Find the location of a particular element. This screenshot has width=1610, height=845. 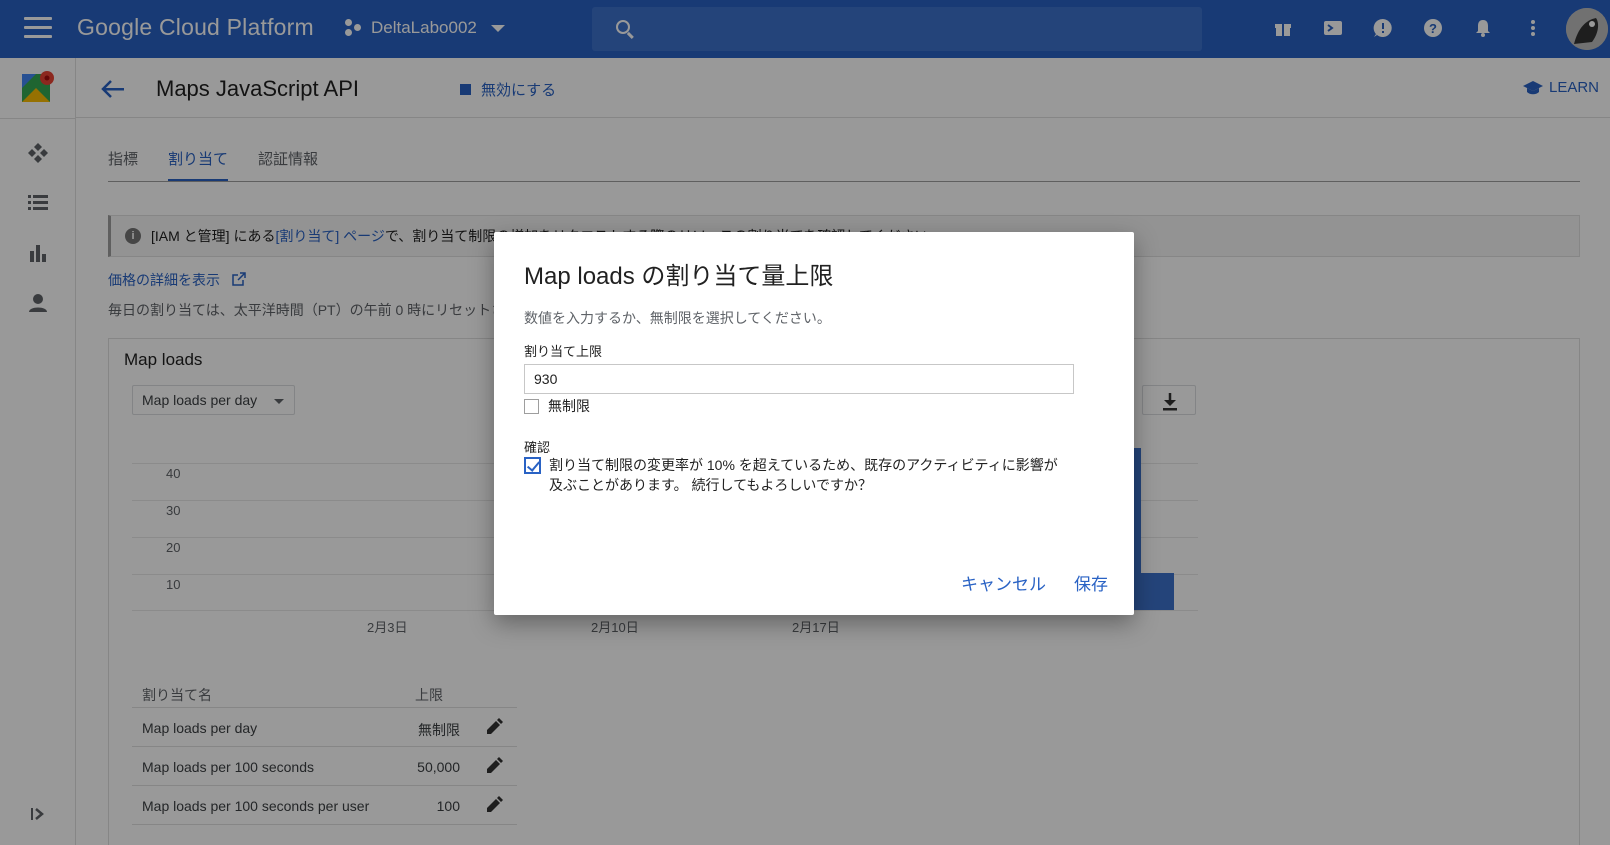

dialog-title: Map loads の割り当て量上限 is located at coordinates (679, 276).